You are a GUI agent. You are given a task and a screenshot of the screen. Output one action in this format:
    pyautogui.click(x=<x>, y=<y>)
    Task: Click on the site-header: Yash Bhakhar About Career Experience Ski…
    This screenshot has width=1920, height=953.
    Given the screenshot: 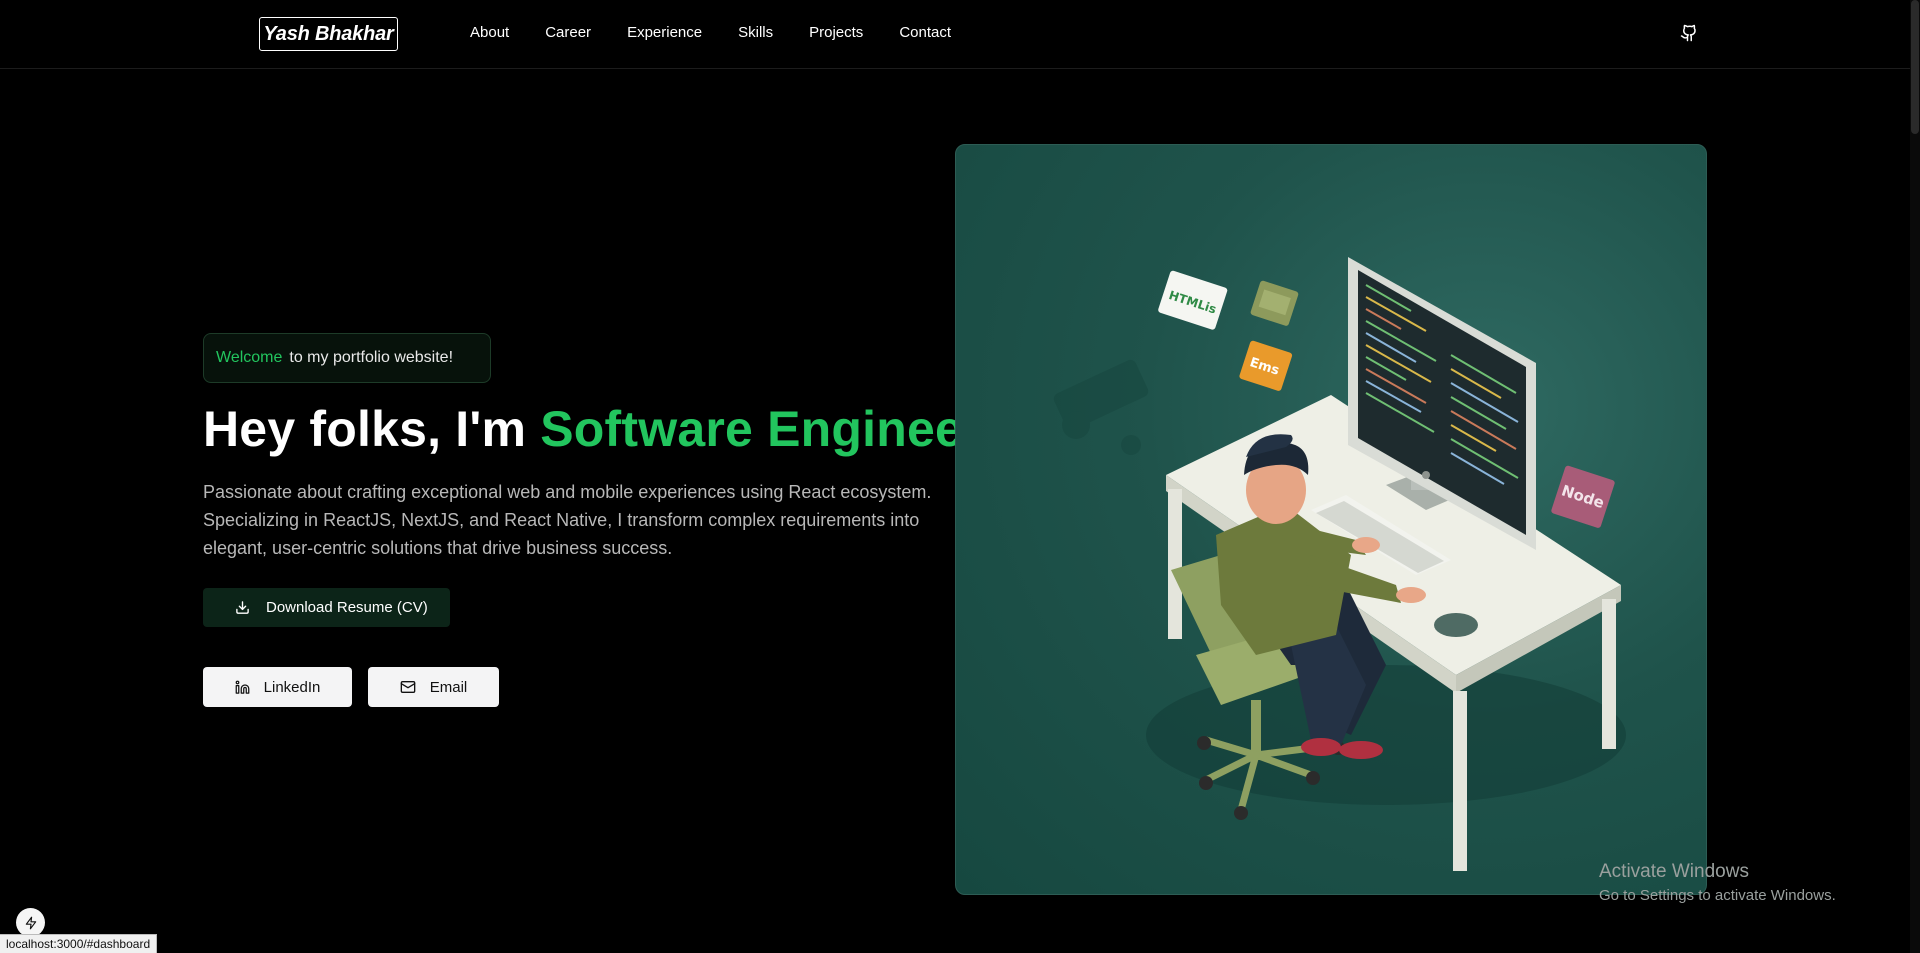 What is the action you would take?
    pyautogui.click(x=955, y=34)
    